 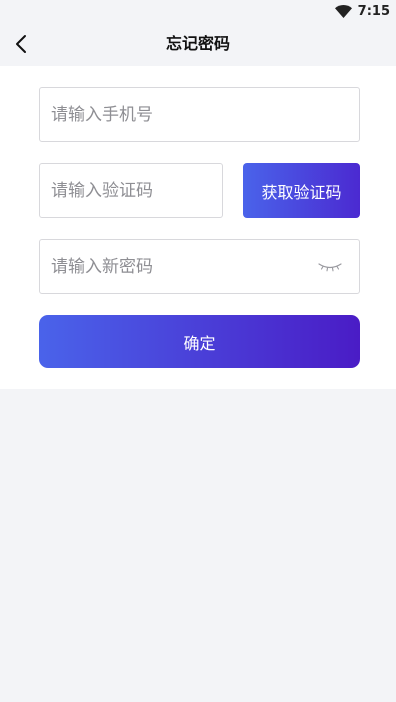 I want to click on verification-code-input, so click(x=131, y=190).